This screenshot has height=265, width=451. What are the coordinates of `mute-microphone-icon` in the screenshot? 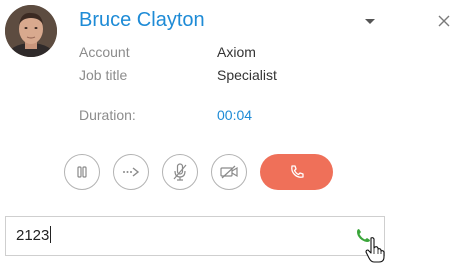 It's located at (180, 172).